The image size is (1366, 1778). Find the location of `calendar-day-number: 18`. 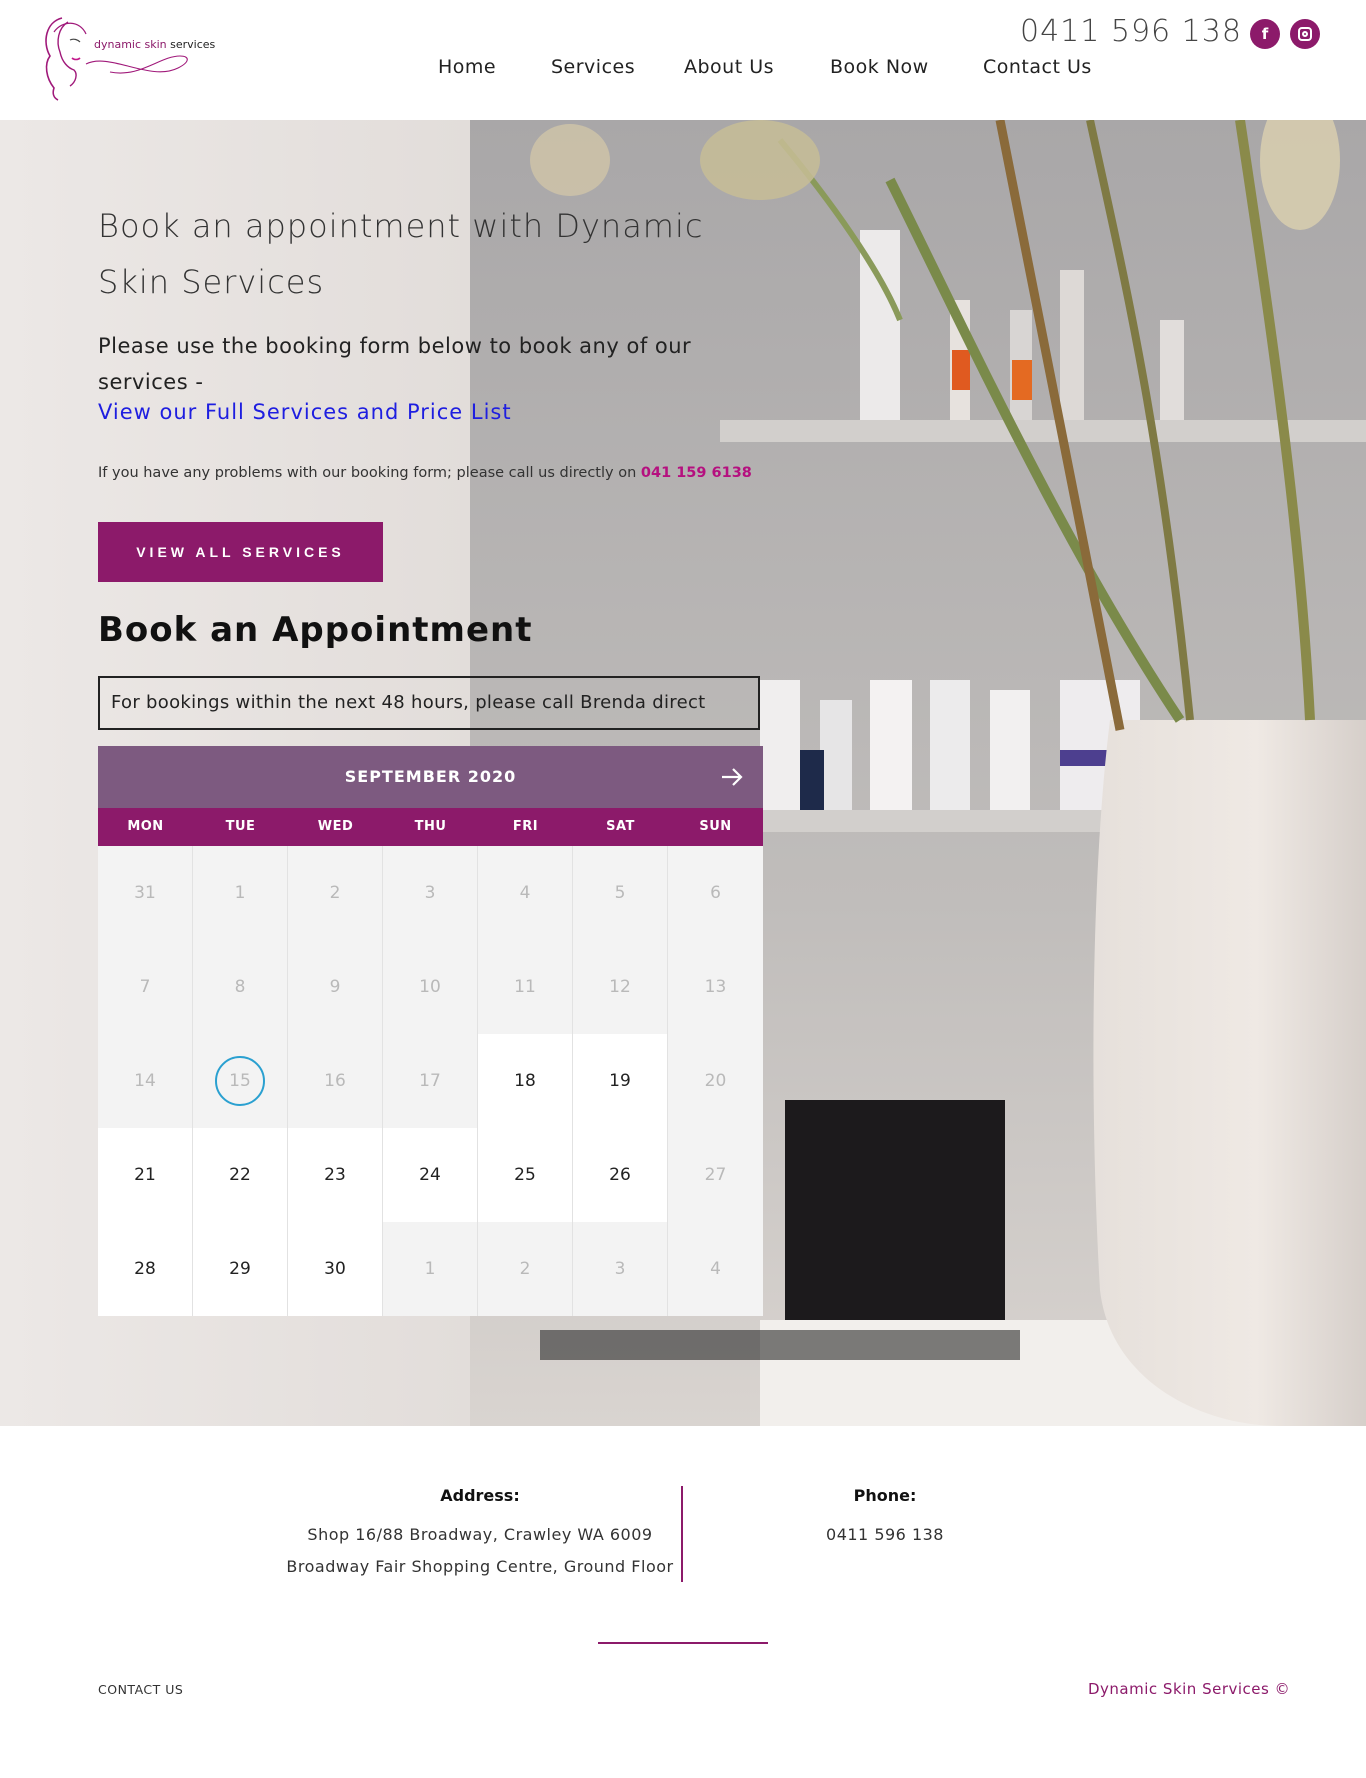

calendar-day-number: 18 is located at coordinates (525, 1081).